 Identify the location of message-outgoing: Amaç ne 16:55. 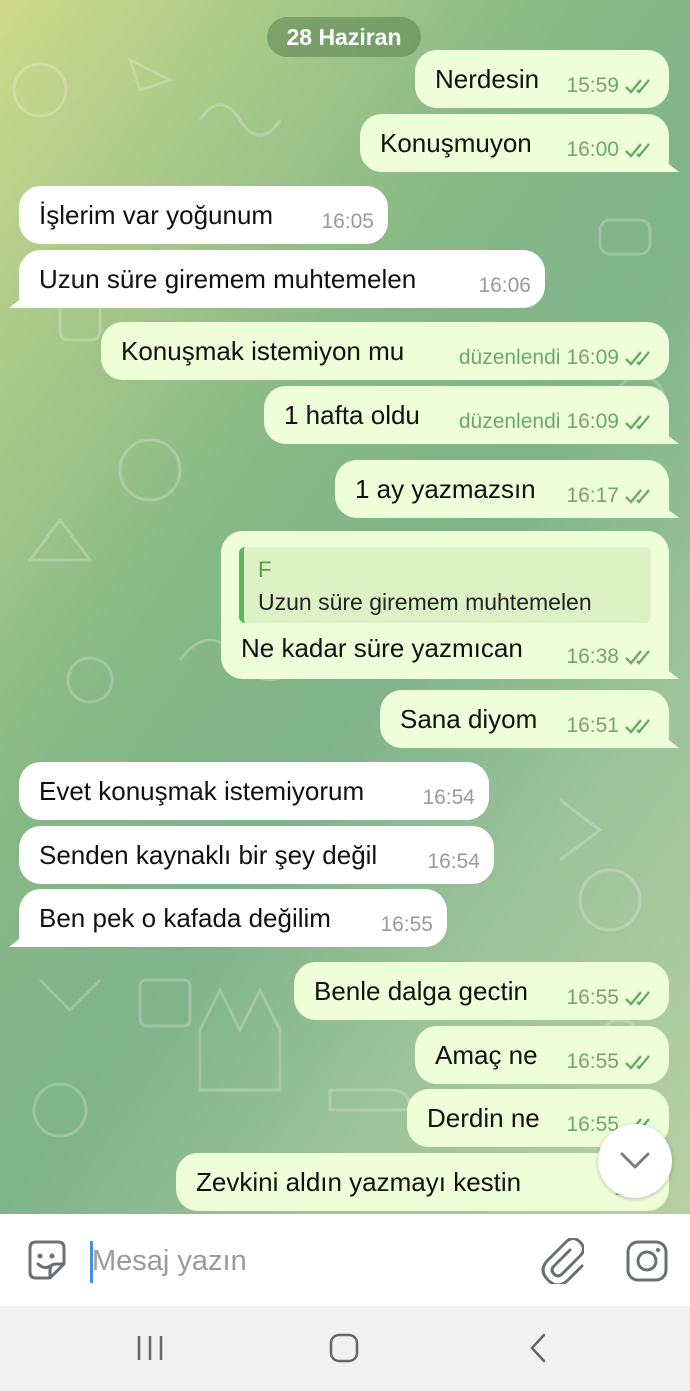
(542, 1055).